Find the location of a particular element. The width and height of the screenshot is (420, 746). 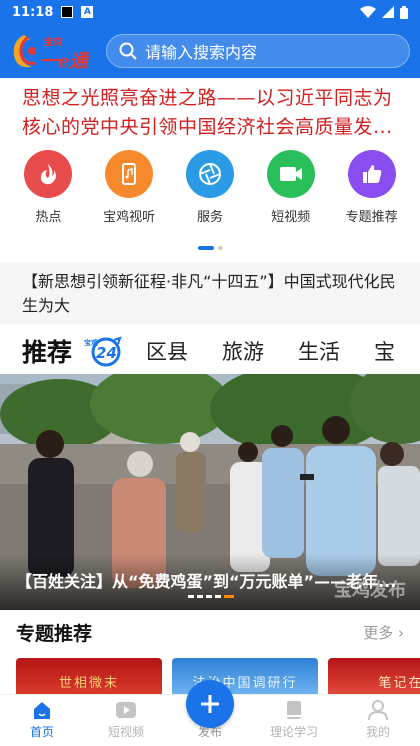

banner-watermark: 宝鸡发布 is located at coordinates (370, 590).